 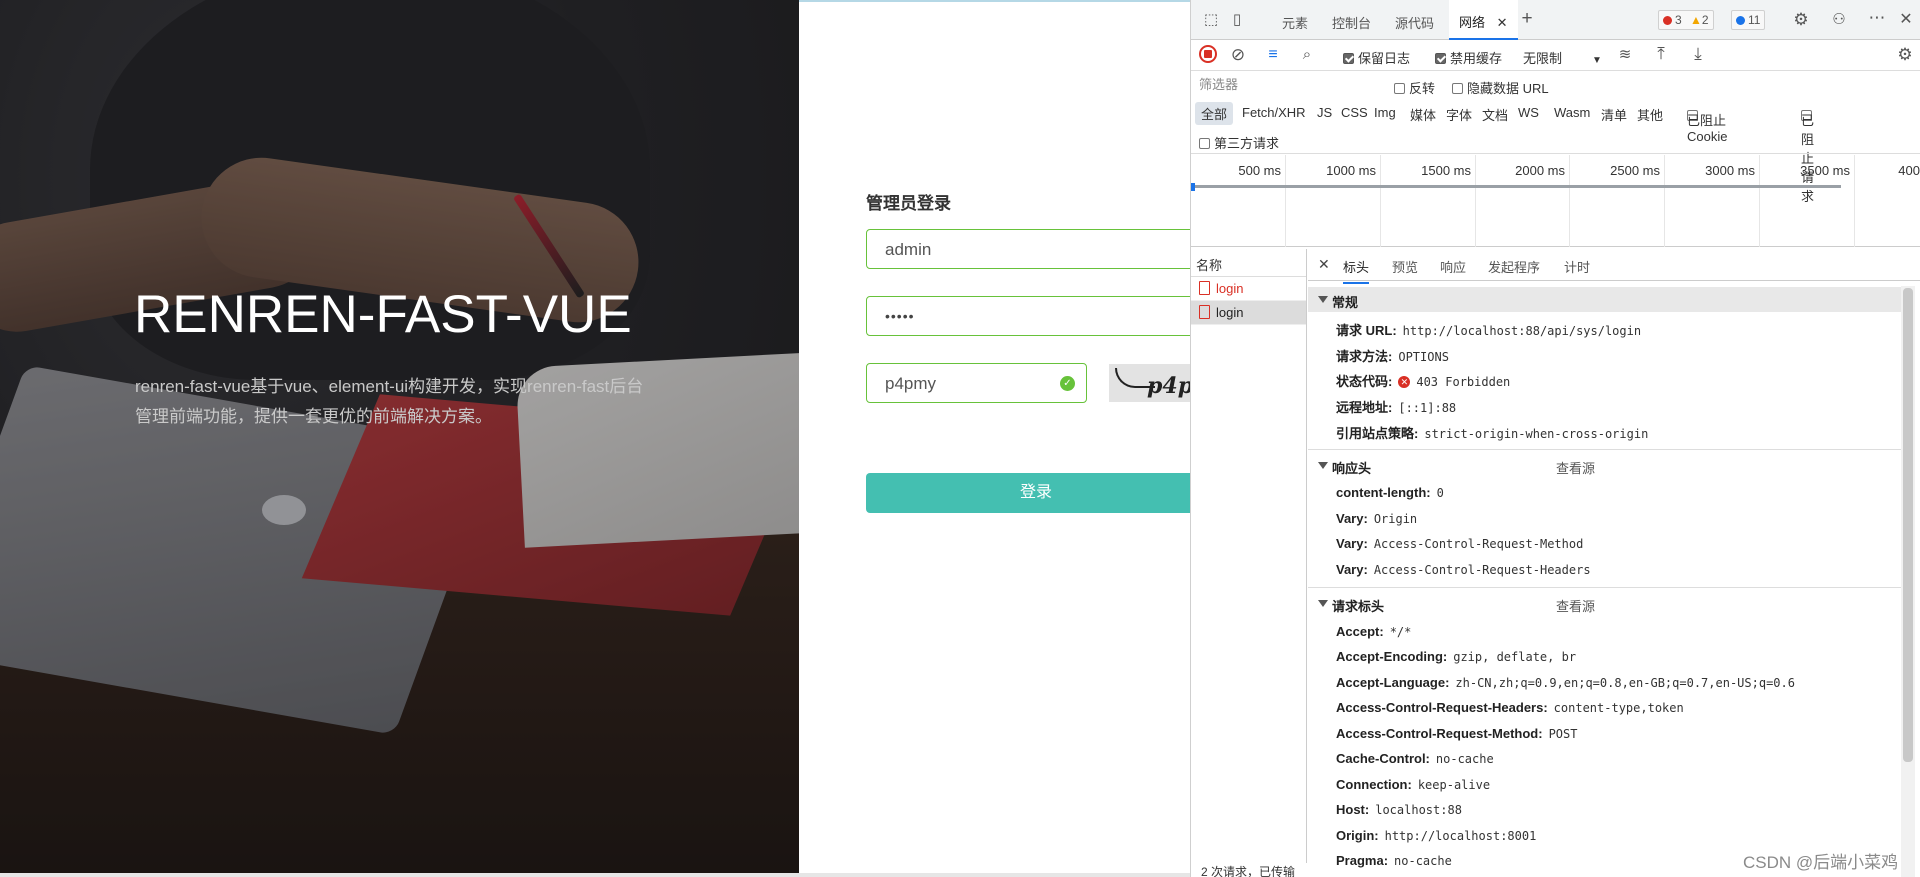 I want to click on captcha-image: p4p, so click(x=1154, y=383).